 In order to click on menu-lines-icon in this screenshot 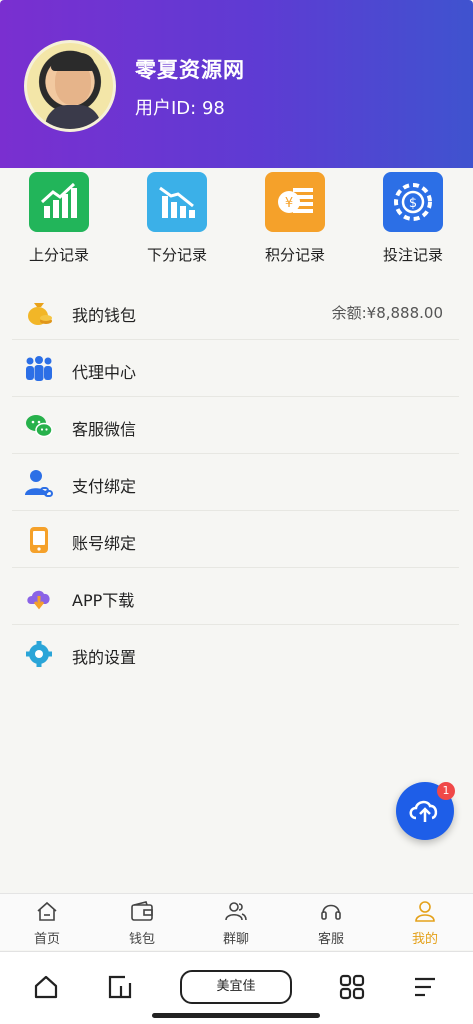, I will do `click(425, 987)`.